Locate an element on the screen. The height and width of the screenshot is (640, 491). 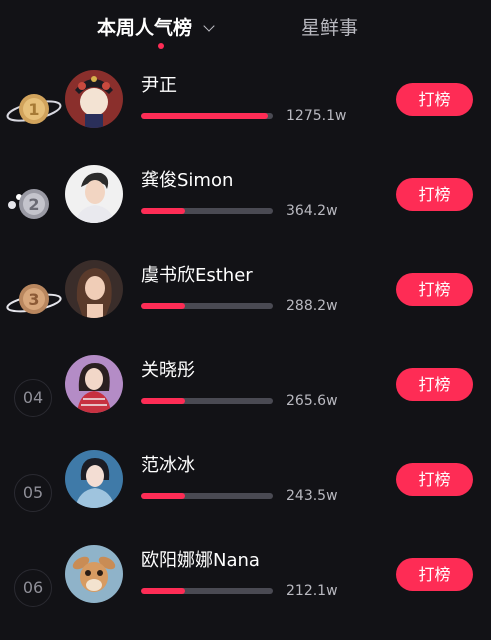
silver-medal-icon: 2 is located at coordinates (28, 204).